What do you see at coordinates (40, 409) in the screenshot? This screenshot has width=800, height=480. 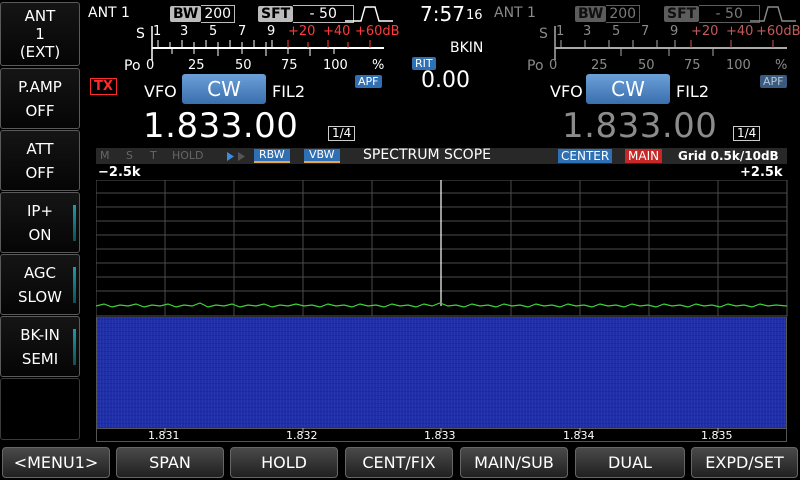 I see `sidebar-empty-slot` at bounding box center [40, 409].